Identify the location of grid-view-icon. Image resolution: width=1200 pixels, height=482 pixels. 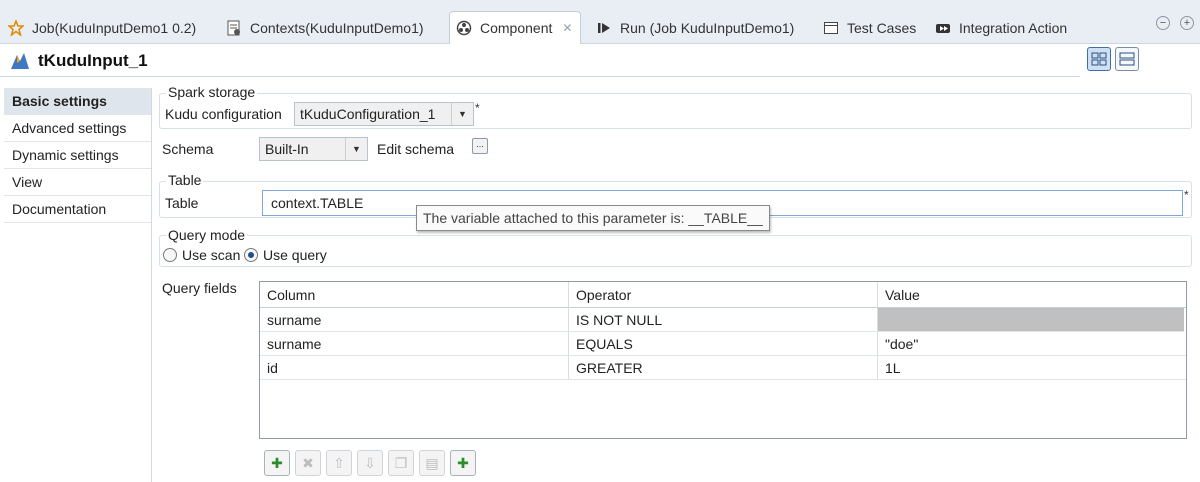
(1099, 59).